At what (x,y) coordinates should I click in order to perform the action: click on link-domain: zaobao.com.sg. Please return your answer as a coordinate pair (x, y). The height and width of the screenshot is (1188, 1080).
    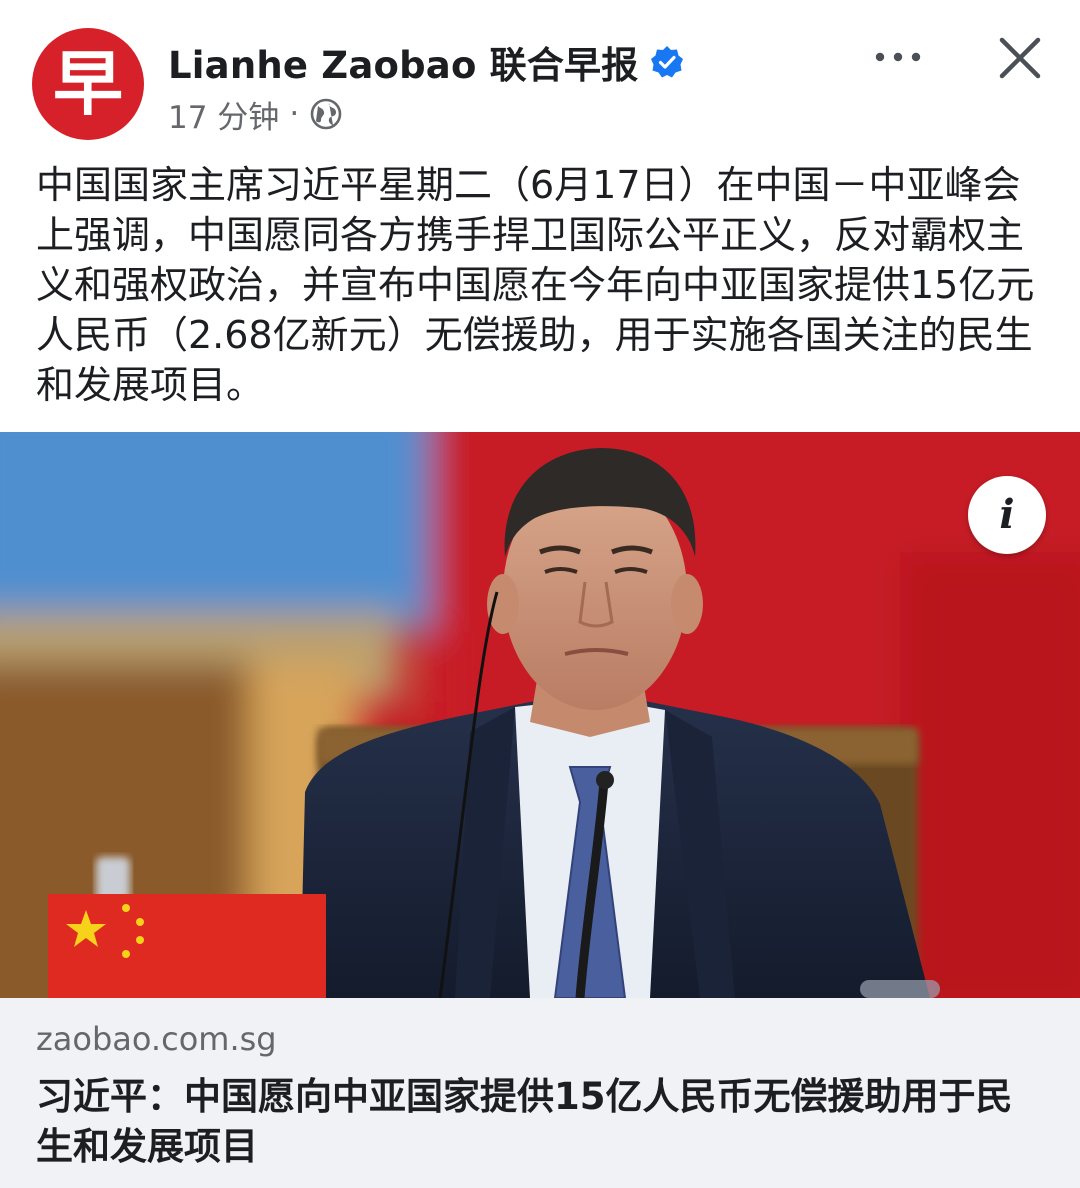
    Looking at the image, I should click on (156, 1039).